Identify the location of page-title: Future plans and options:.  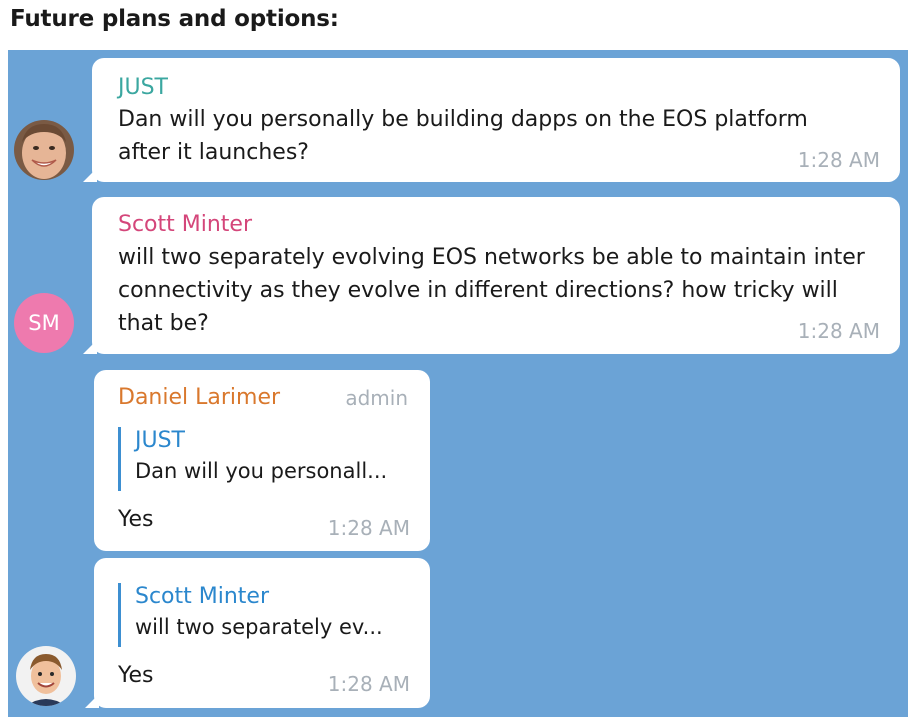
(174, 19).